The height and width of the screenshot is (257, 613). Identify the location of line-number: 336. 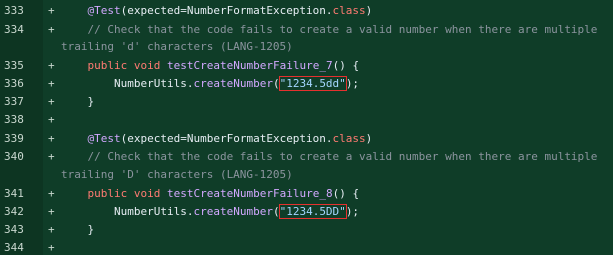
(14, 83).